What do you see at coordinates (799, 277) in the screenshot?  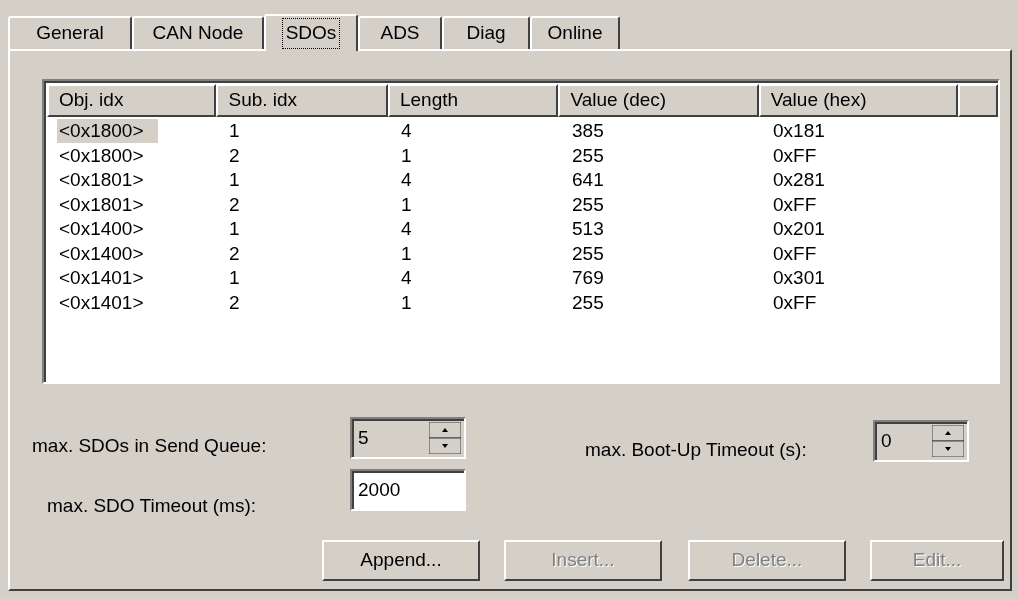 I see `table-cell-text: 0x301` at bounding box center [799, 277].